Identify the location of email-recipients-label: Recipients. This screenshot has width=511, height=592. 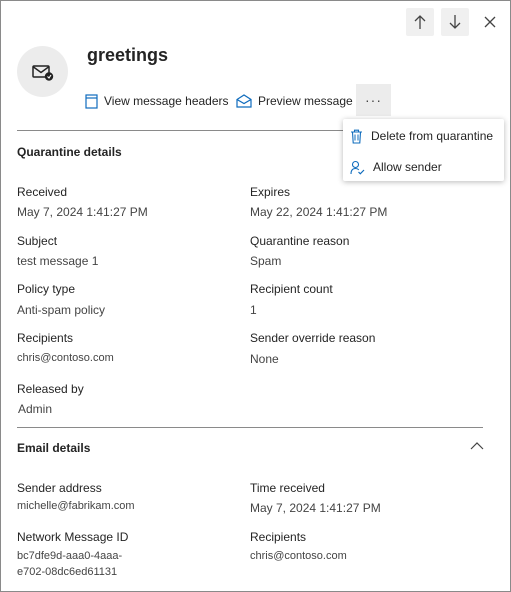
(278, 537).